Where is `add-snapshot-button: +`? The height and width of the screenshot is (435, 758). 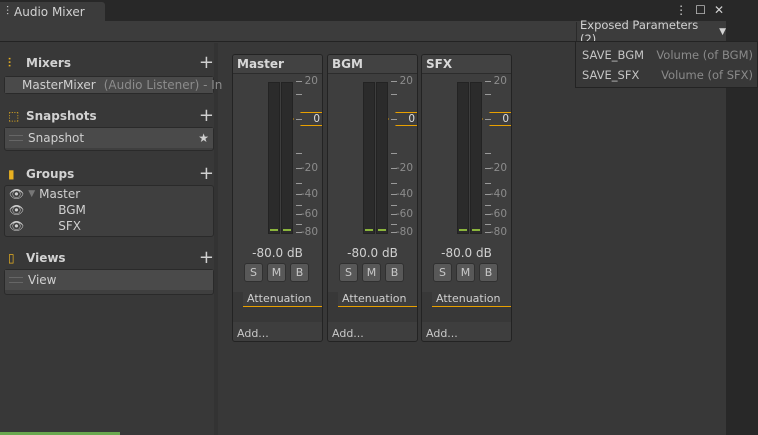
add-snapshot-button: + is located at coordinates (206, 116).